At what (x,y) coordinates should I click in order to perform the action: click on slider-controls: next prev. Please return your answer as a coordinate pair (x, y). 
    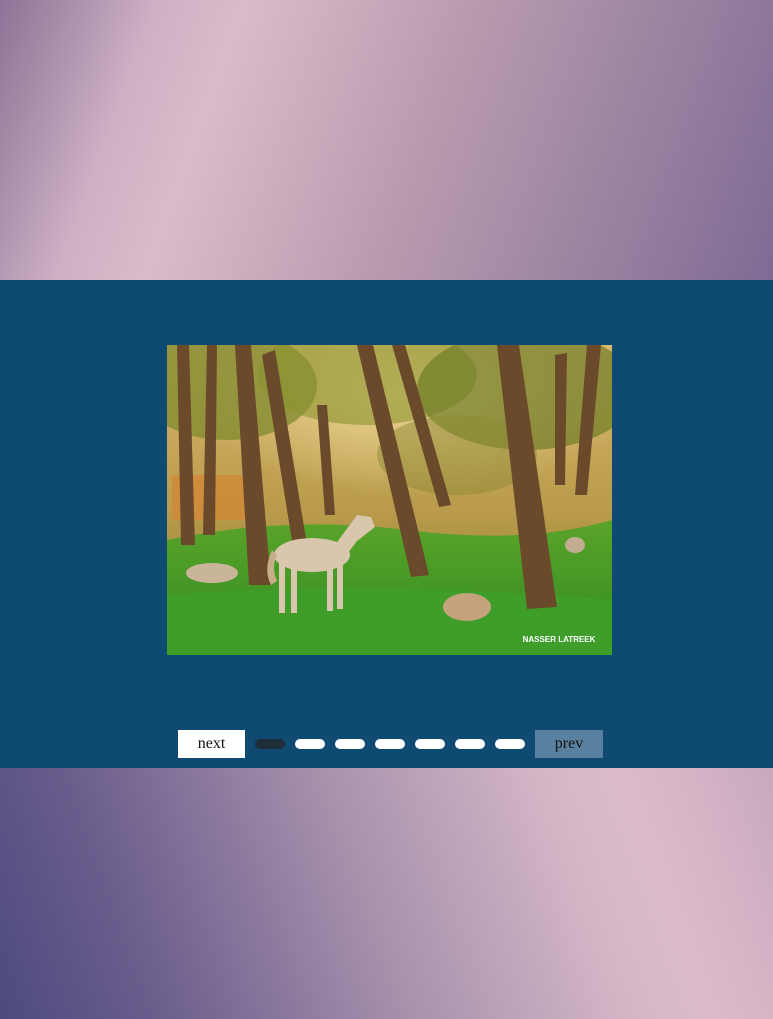
    Looking at the image, I should click on (386, 744).